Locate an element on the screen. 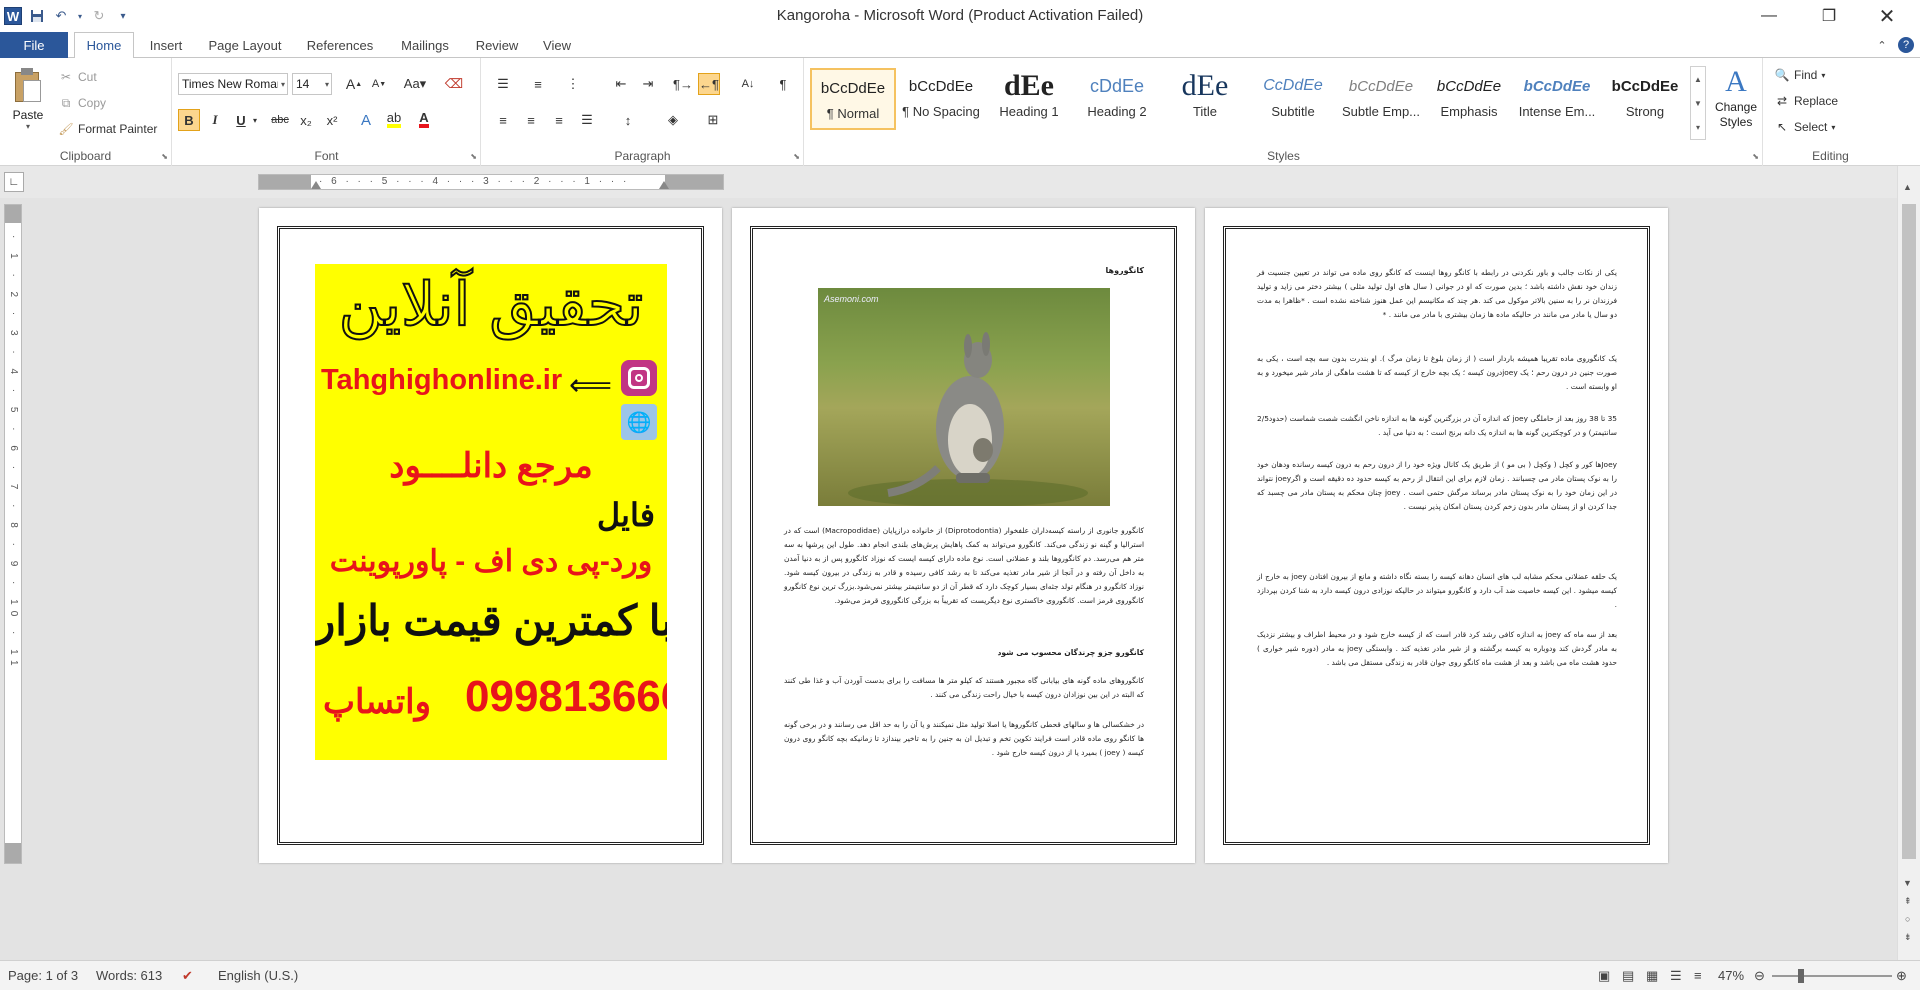 Image resolution: width=1920 pixels, height=990 pixels. clipboard-launcher-icon: ⬊ is located at coordinates (164, 156).